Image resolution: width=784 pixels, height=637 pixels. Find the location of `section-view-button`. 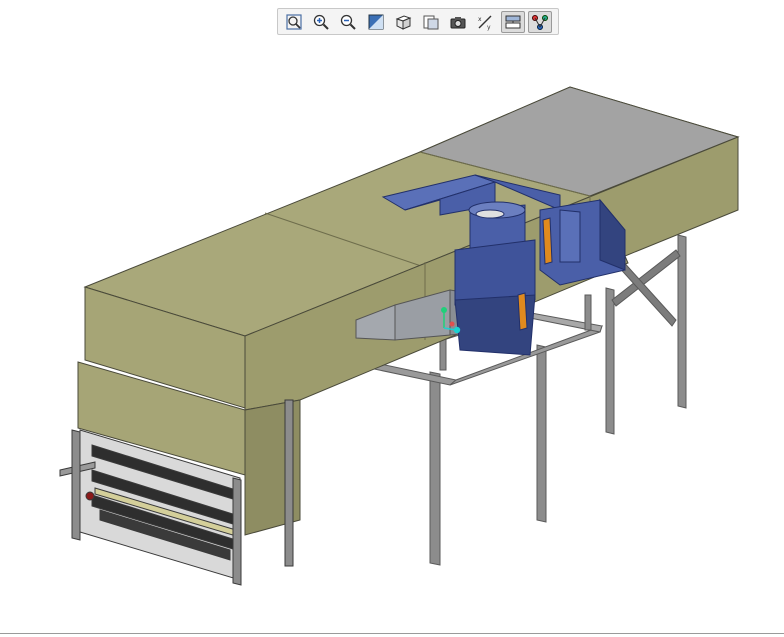

section-view-button is located at coordinates (512, 21).